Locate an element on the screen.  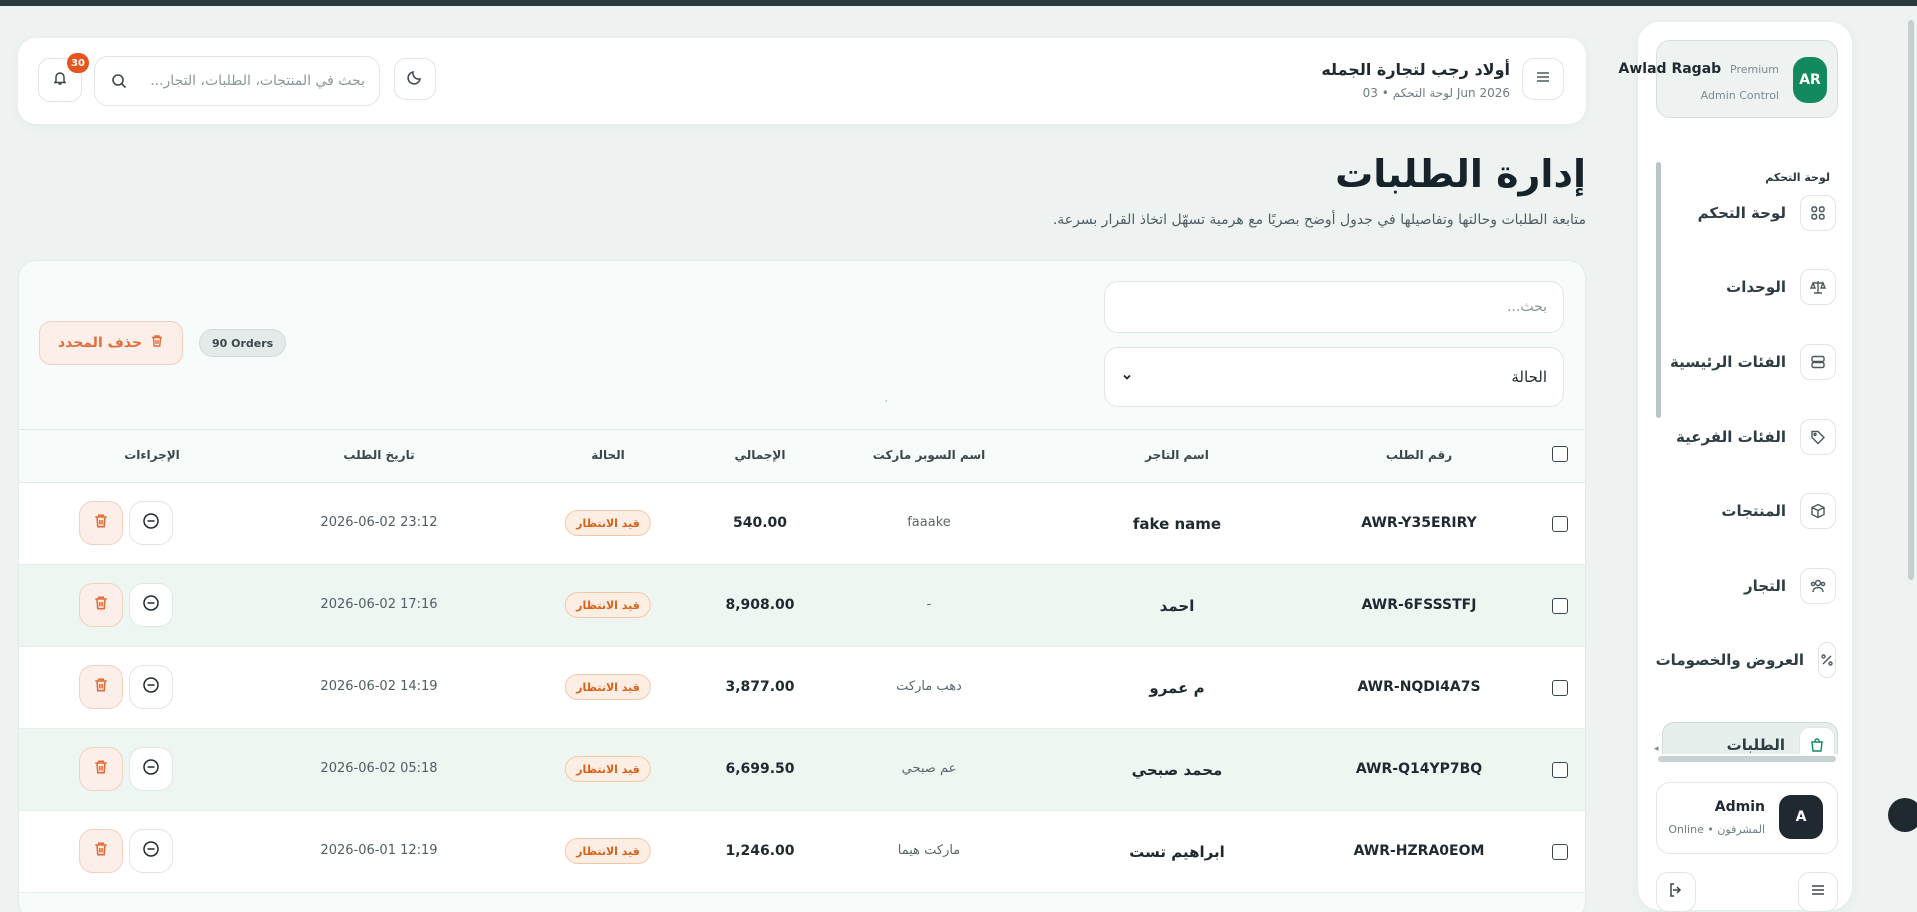
sidebar-item-merchants: التجار is located at coordinates (1750, 586).